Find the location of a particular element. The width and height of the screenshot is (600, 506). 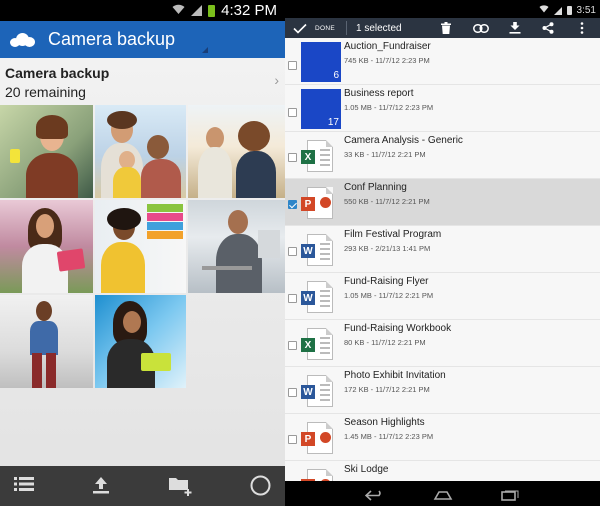

file-name: Camera Analysis - Generic is located at coordinates (403, 140).